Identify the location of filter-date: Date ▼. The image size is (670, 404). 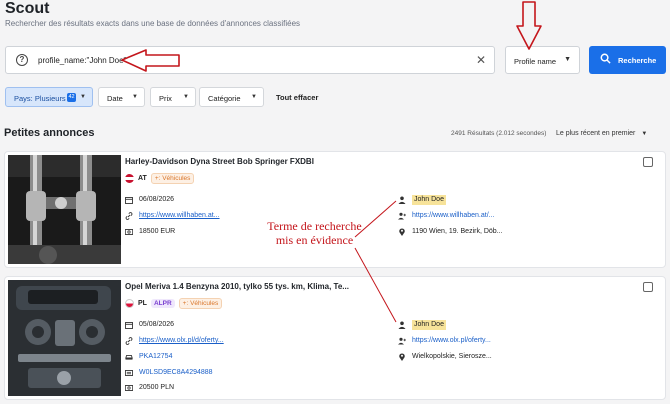
(121, 97).